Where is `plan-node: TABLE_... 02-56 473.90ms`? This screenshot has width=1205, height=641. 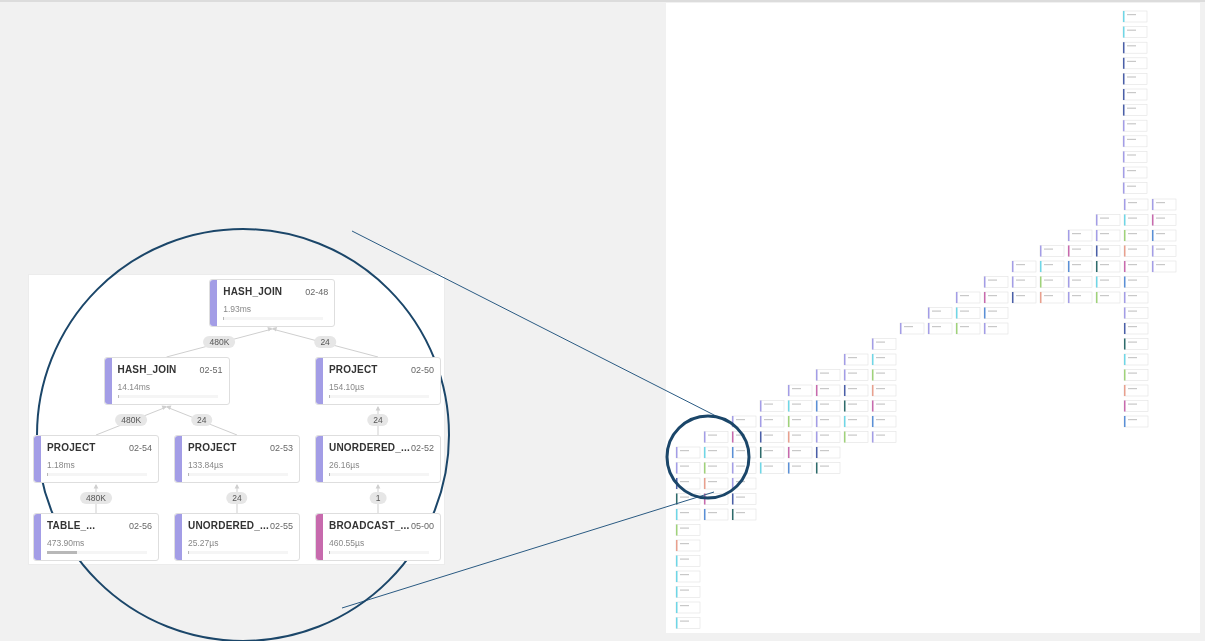
plan-node: TABLE_... 02-56 473.90ms is located at coordinates (96, 537).